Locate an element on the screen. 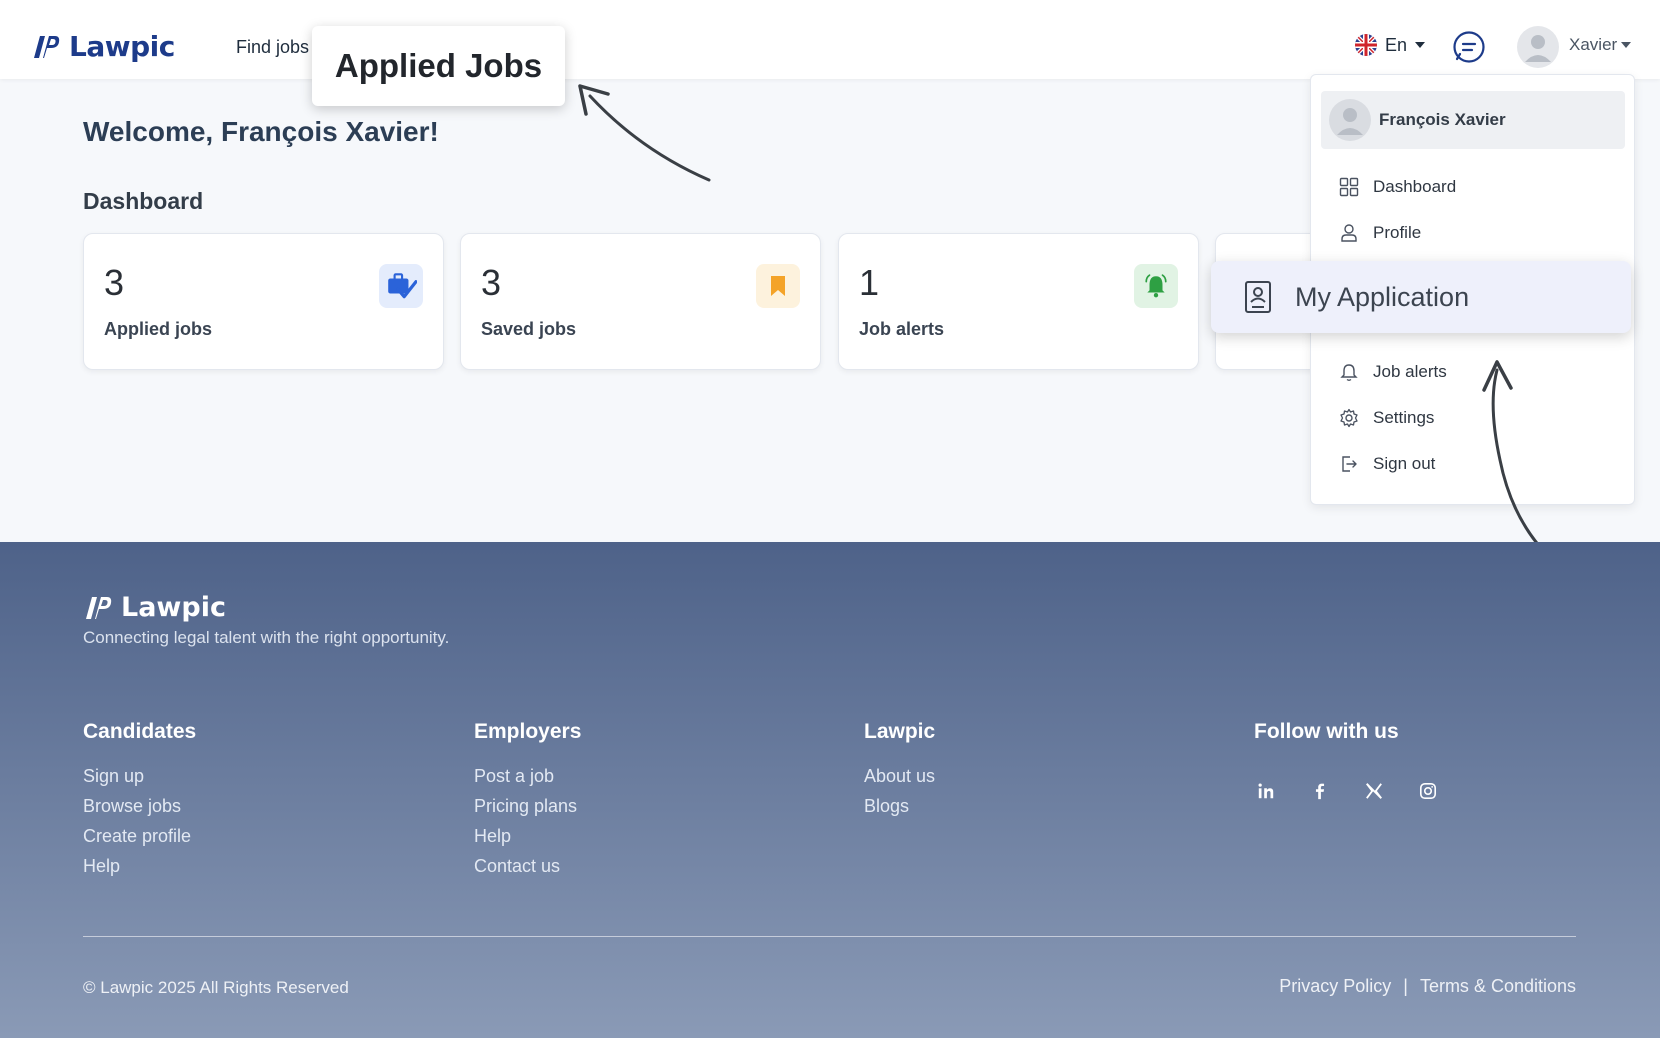 This screenshot has width=1660, height=1038. dropdown-item-label: Dashboard is located at coordinates (1415, 186).